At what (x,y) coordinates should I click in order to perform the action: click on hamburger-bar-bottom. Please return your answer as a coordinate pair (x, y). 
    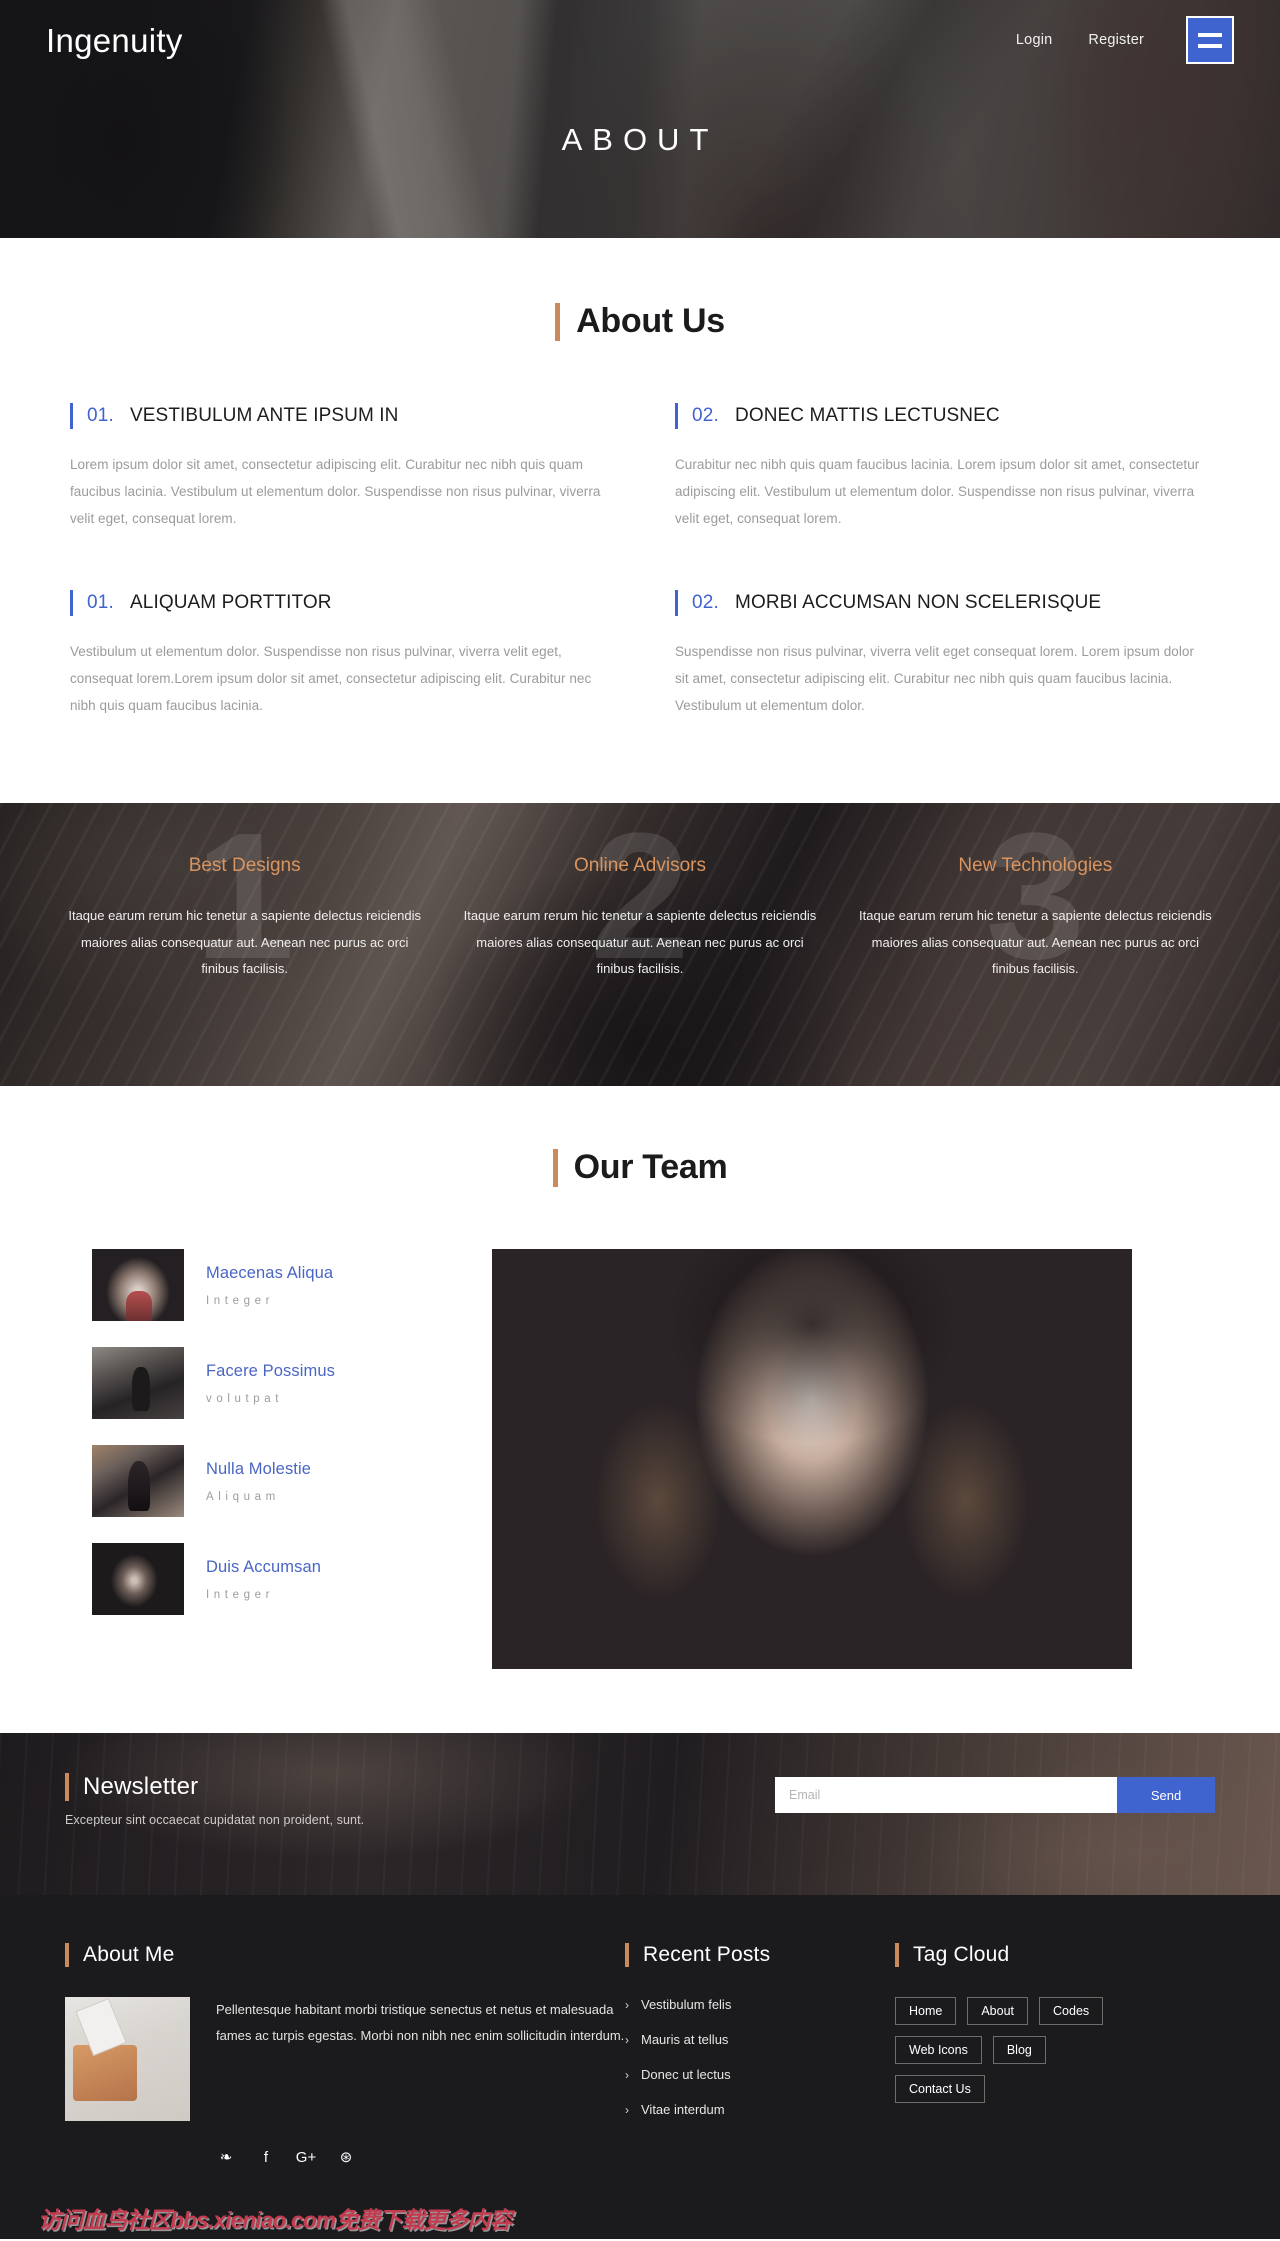
    Looking at the image, I should click on (1210, 45).